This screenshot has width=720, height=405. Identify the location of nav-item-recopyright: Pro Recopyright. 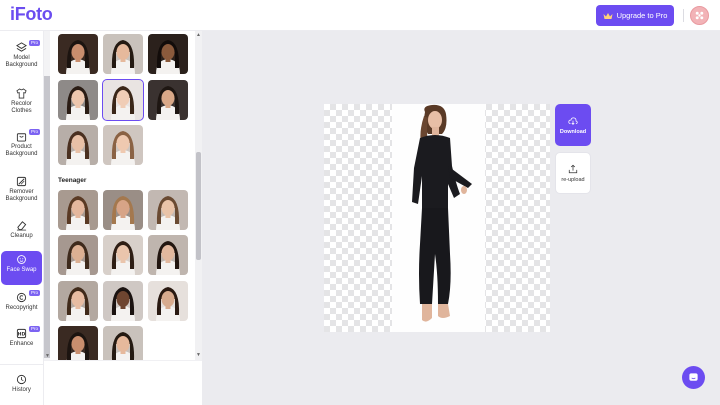
(21, 306).